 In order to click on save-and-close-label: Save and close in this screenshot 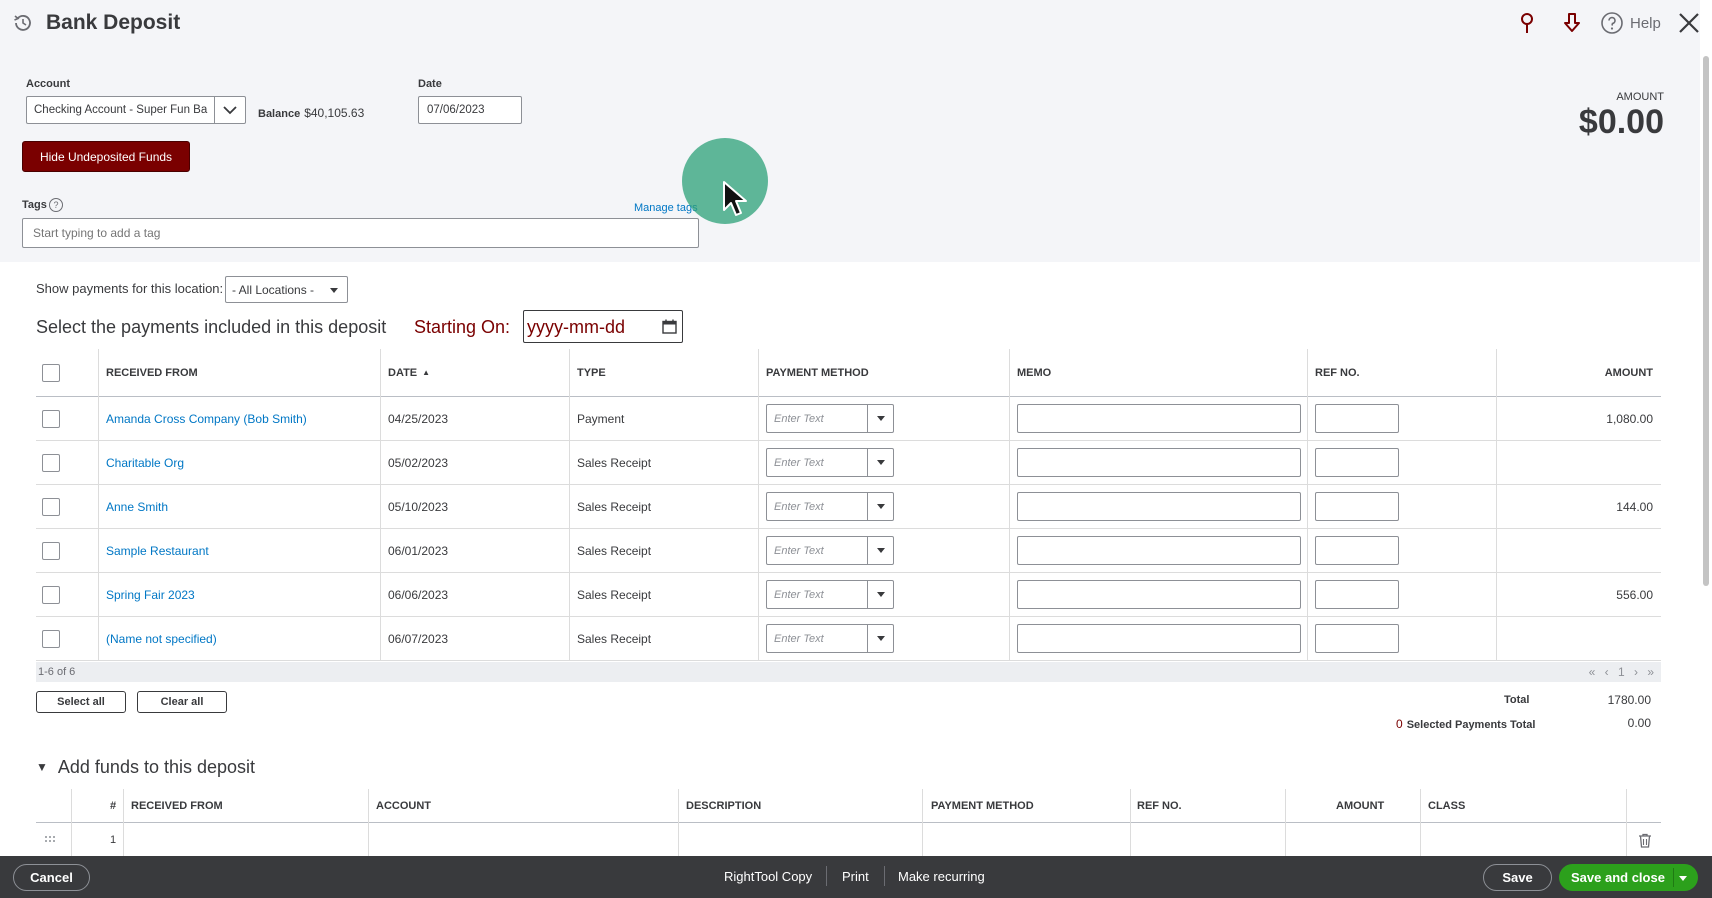, I will do `click(1618, 877)`.